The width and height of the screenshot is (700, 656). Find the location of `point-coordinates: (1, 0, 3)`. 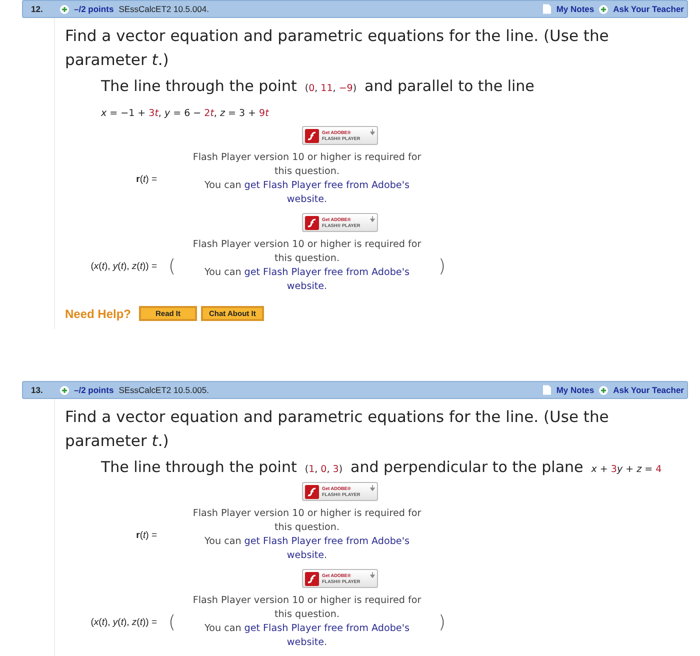

point-coordinates: (1, 0, 3) is located at coordinates (323, 469).